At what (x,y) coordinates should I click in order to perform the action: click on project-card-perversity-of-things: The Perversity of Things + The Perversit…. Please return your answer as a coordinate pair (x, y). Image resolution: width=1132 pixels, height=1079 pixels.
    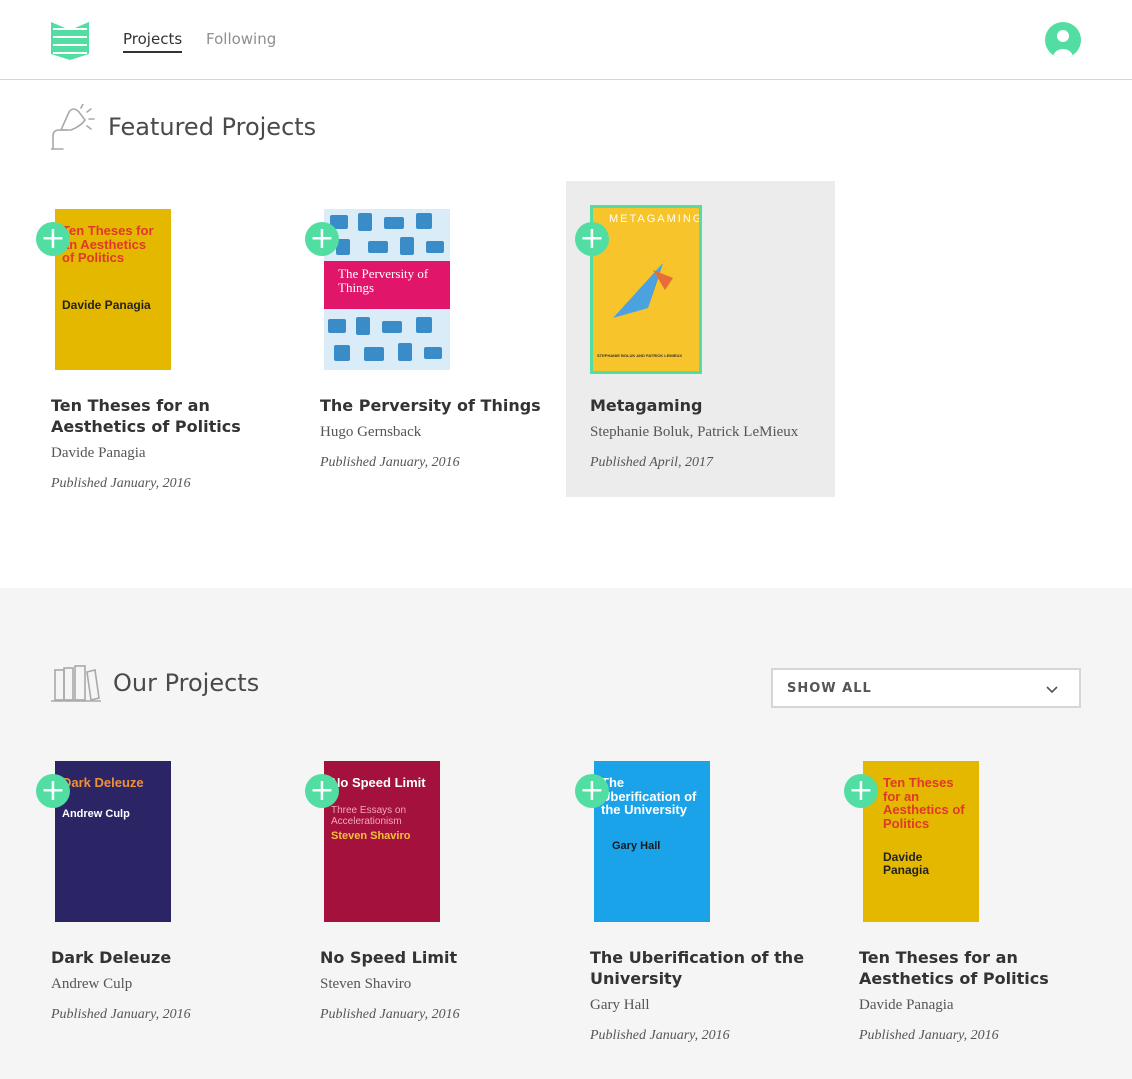
    Looking at the image, I should click on (440, 339).